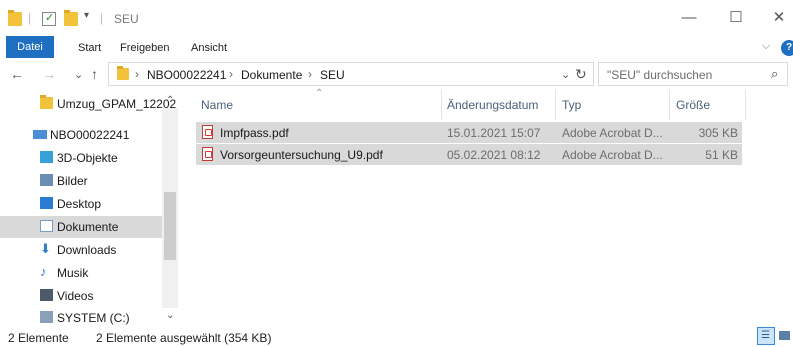 The image size is (793, 347). Describe the element at coordinates (565, 74) in the screenshot. I see `address-dropdown-icon: ⌄` at that location.